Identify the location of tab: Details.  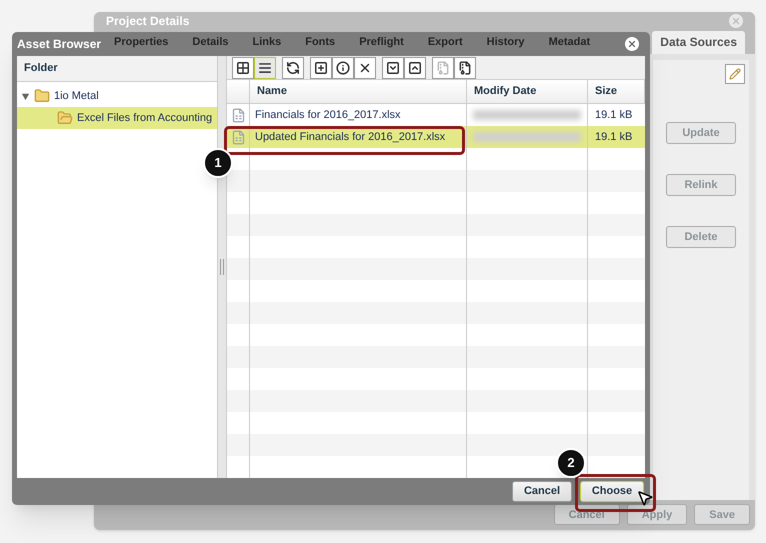
(210, 42).